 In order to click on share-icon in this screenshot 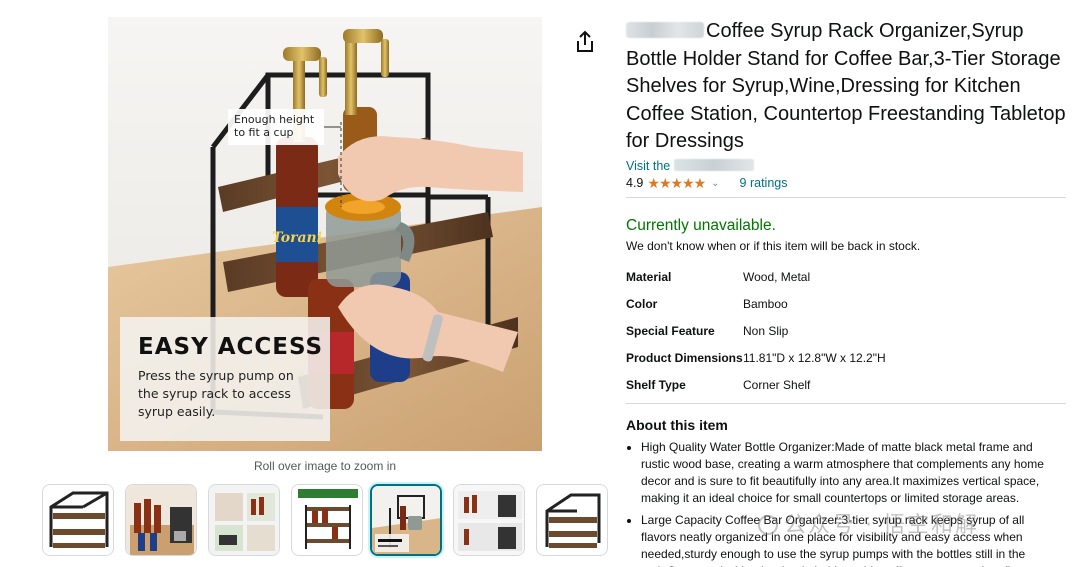, I will do `click(585, 41)`.